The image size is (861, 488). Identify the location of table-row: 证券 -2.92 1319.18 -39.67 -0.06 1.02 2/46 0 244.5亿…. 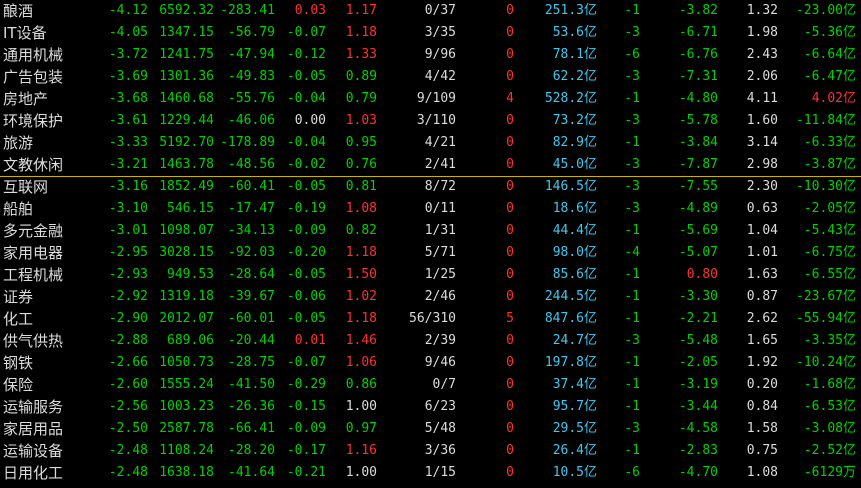
(430, 297).